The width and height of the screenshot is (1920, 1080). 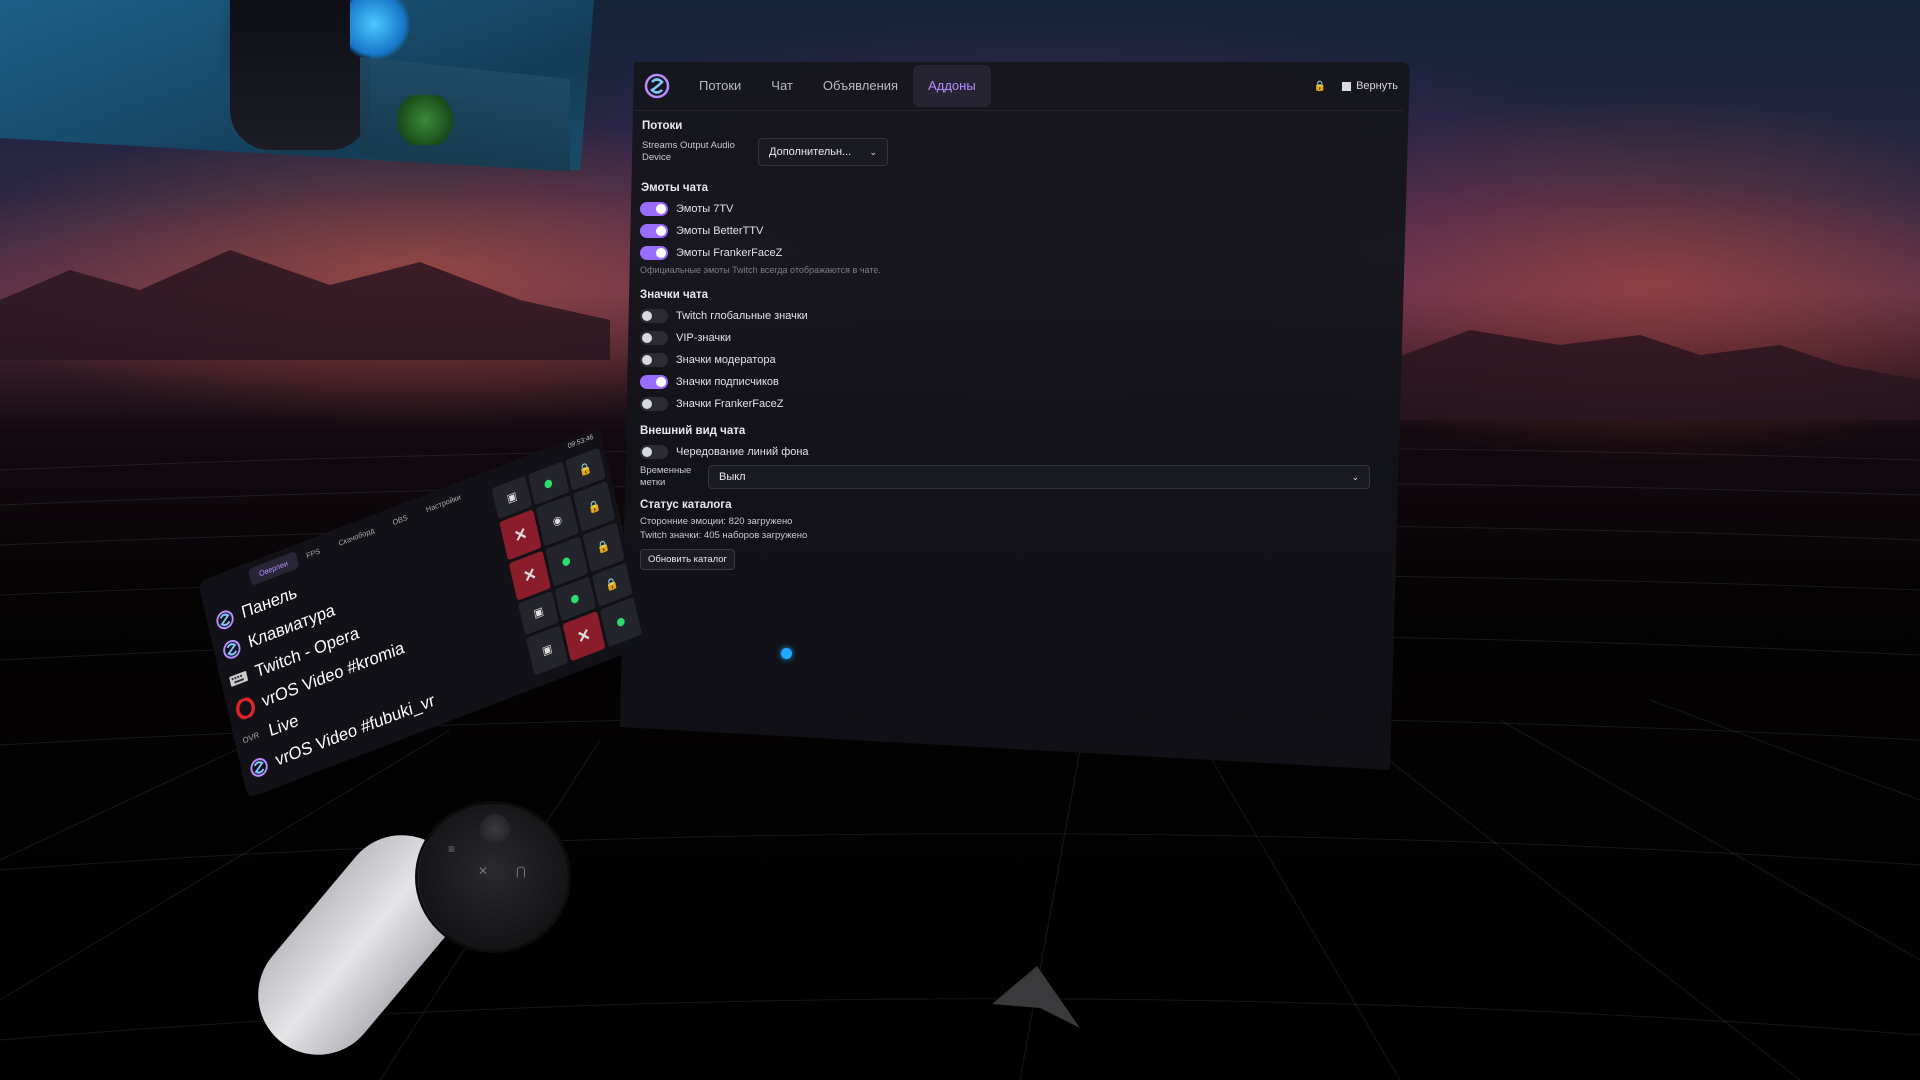 I want to click on revert-button: Вернуть, so click(x=1370, y=86).